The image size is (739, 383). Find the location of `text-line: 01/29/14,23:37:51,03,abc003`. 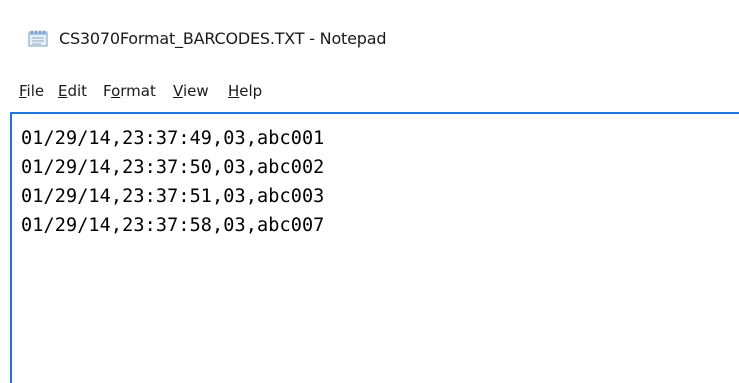

text-line: 01/29/14,23:37:51,03,abc003 is located at coordinates (172, 196).